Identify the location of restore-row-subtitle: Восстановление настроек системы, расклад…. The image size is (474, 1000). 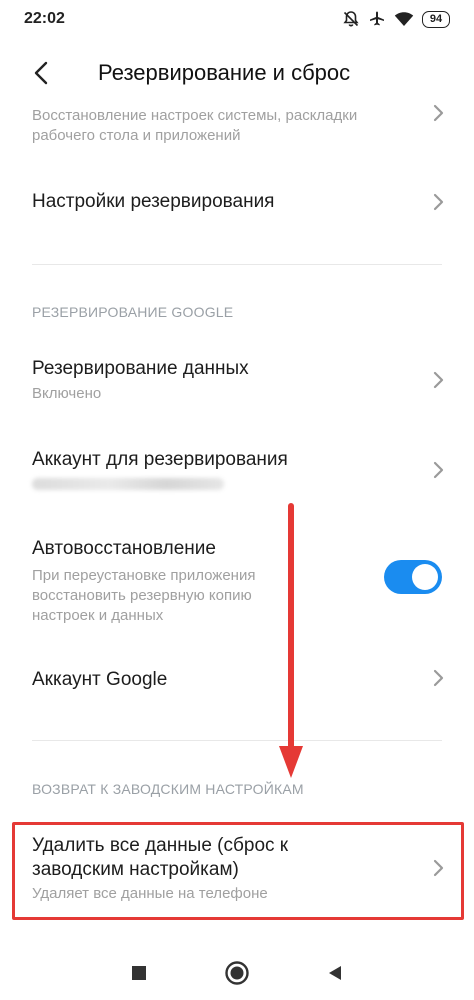
(195, 125).